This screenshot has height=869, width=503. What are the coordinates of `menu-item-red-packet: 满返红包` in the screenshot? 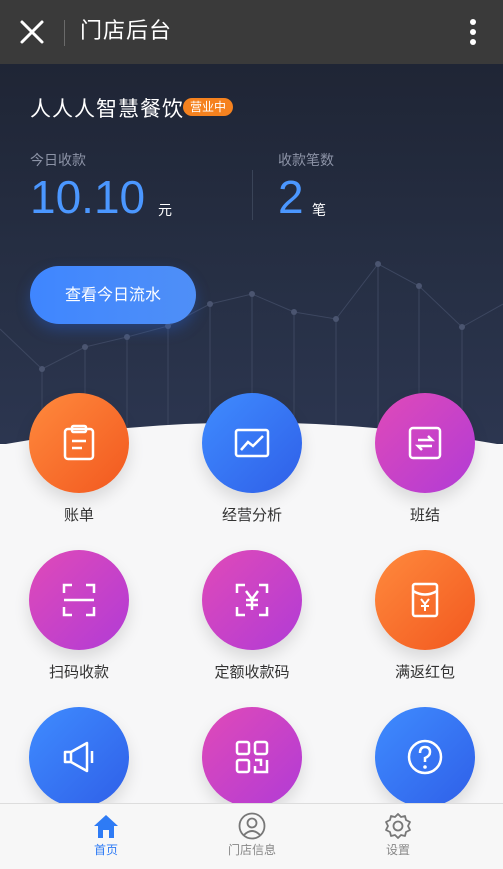 It's located at (425, 616).